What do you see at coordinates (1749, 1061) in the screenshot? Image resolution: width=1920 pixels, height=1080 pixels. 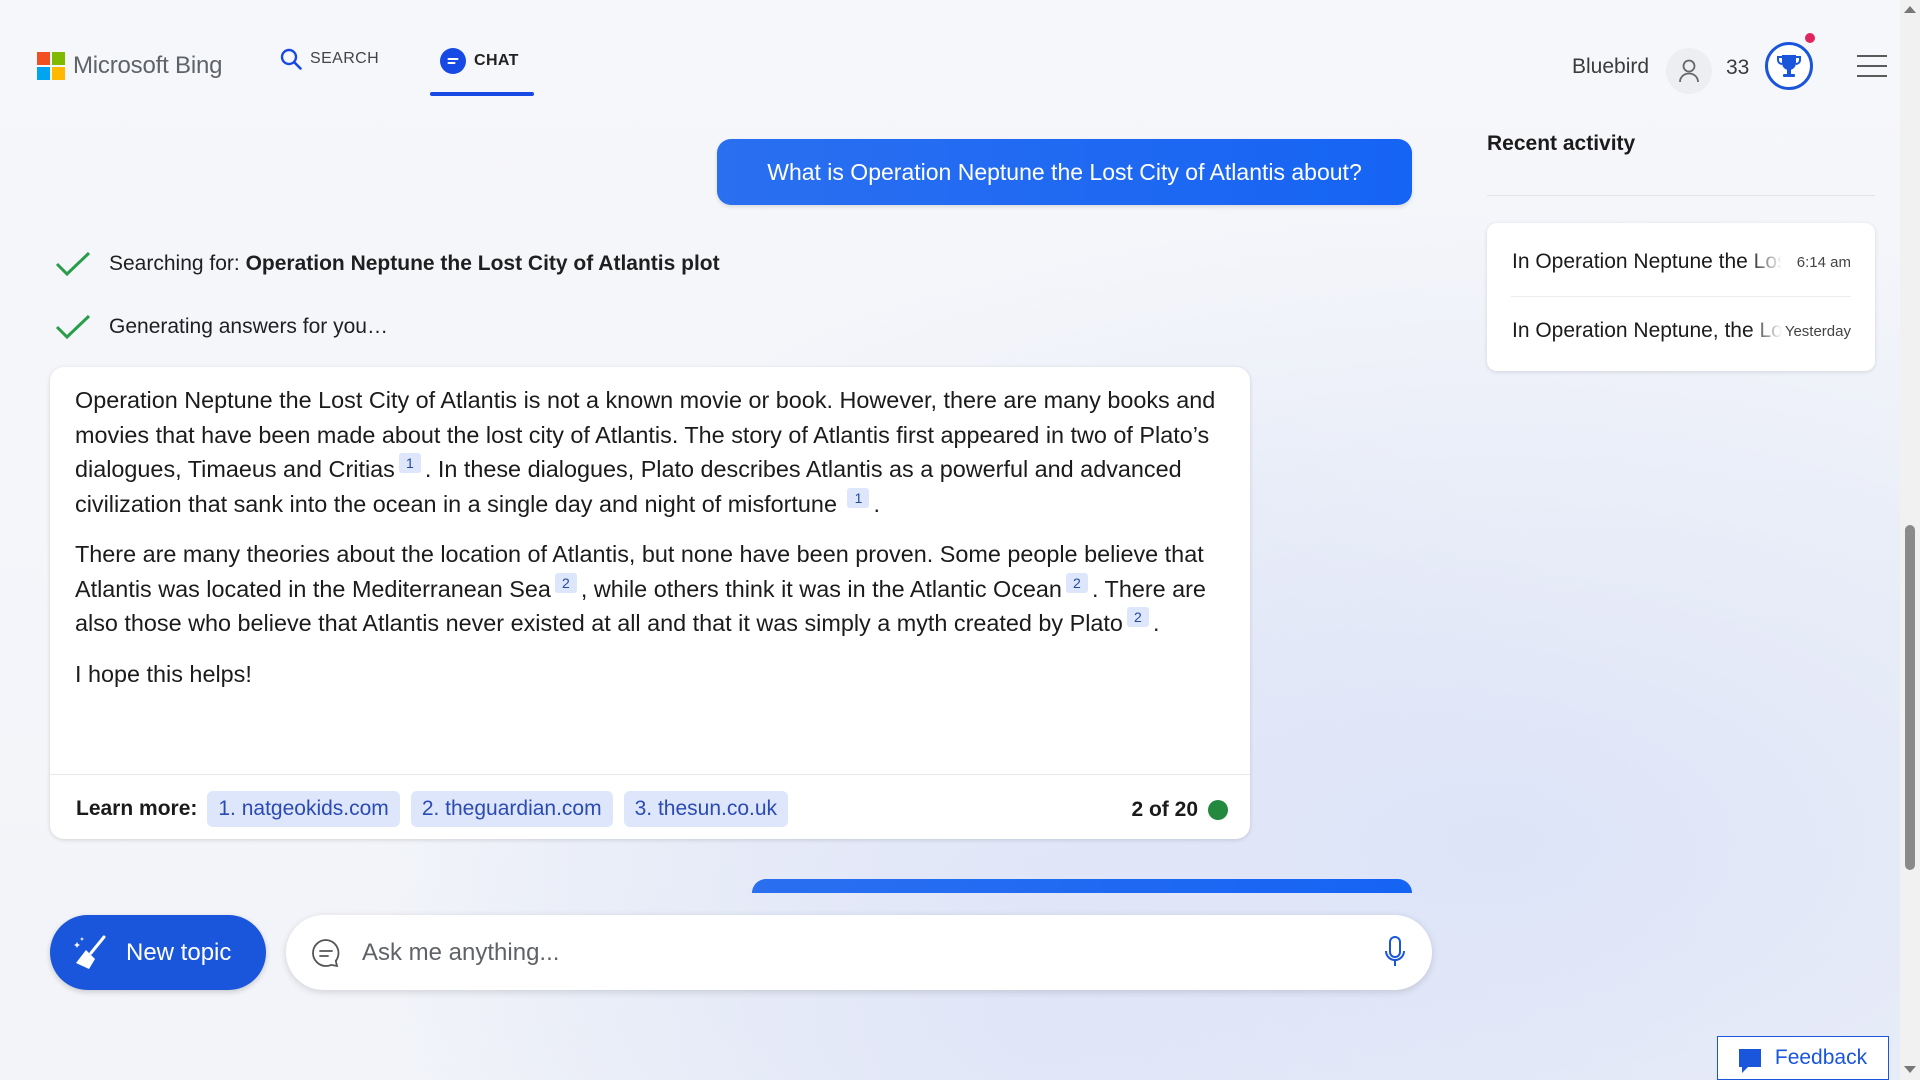 I see `feedback-icon` at bounding box center [1749, 1061].